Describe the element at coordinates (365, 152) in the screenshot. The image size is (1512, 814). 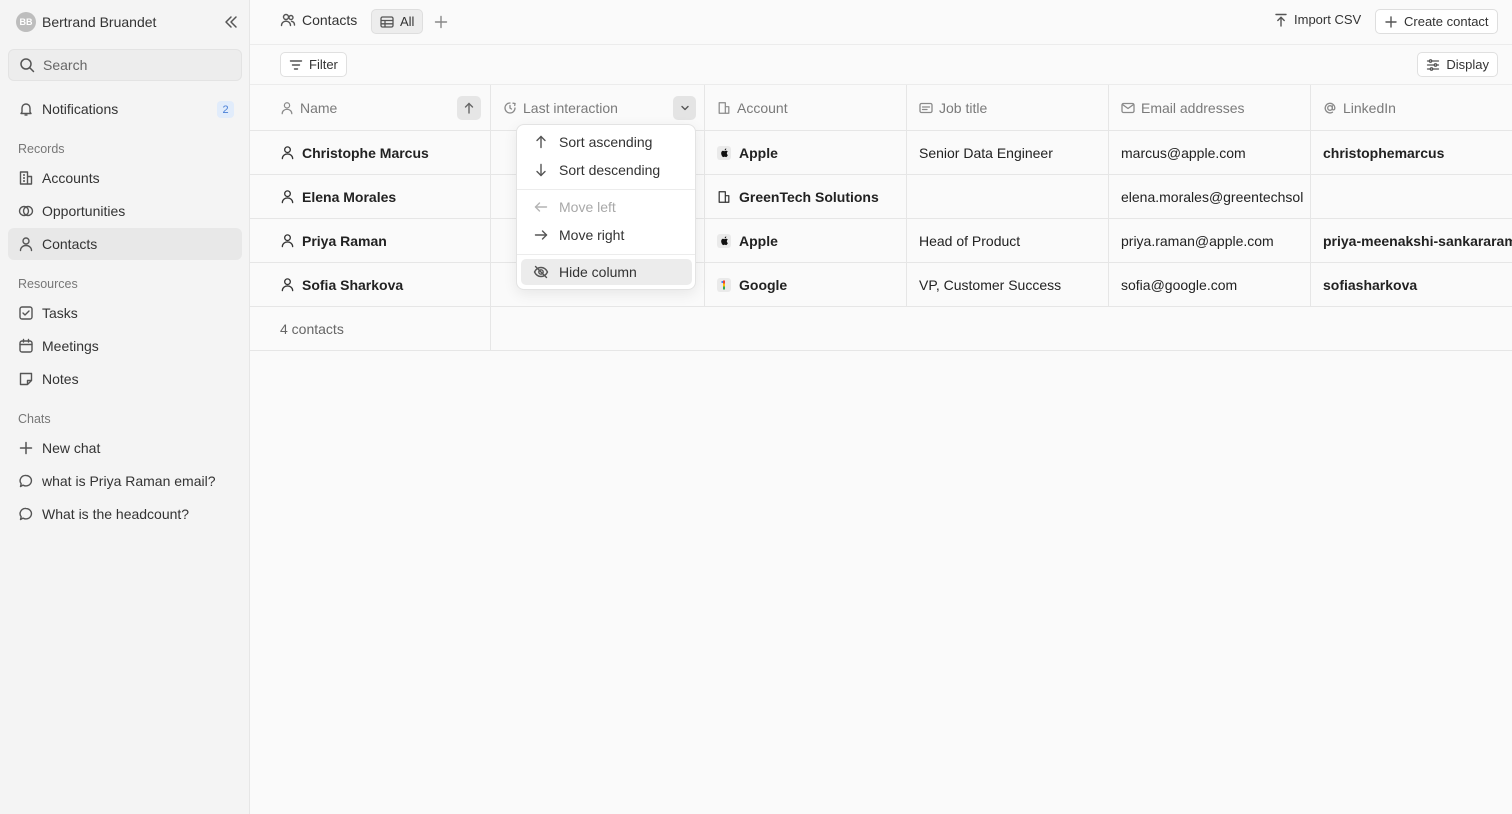
I see `contact-name: Christophe Marcus` at that location.